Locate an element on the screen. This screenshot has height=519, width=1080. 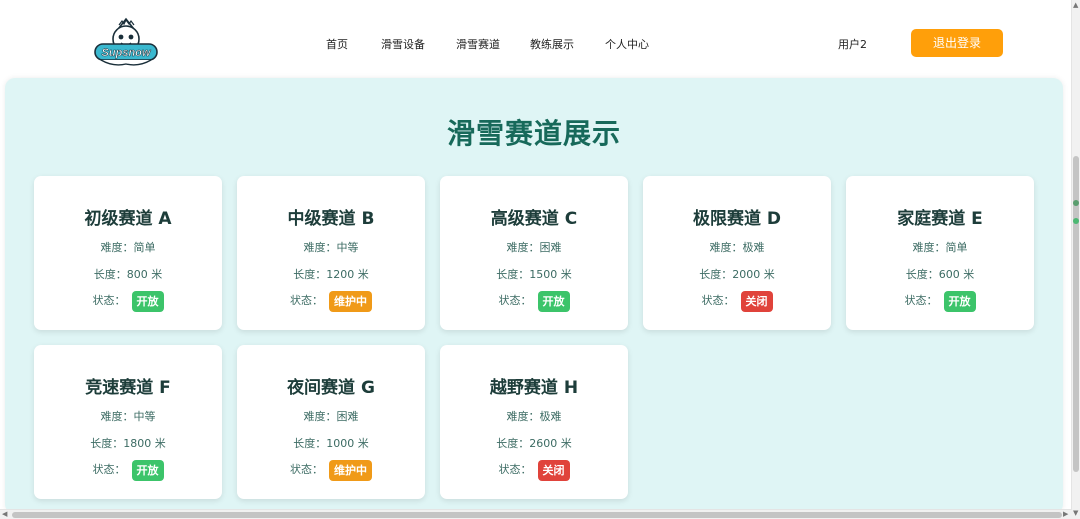
vertical-scrollbar: ▲ ▼ is located at coordinates (1075, 259).